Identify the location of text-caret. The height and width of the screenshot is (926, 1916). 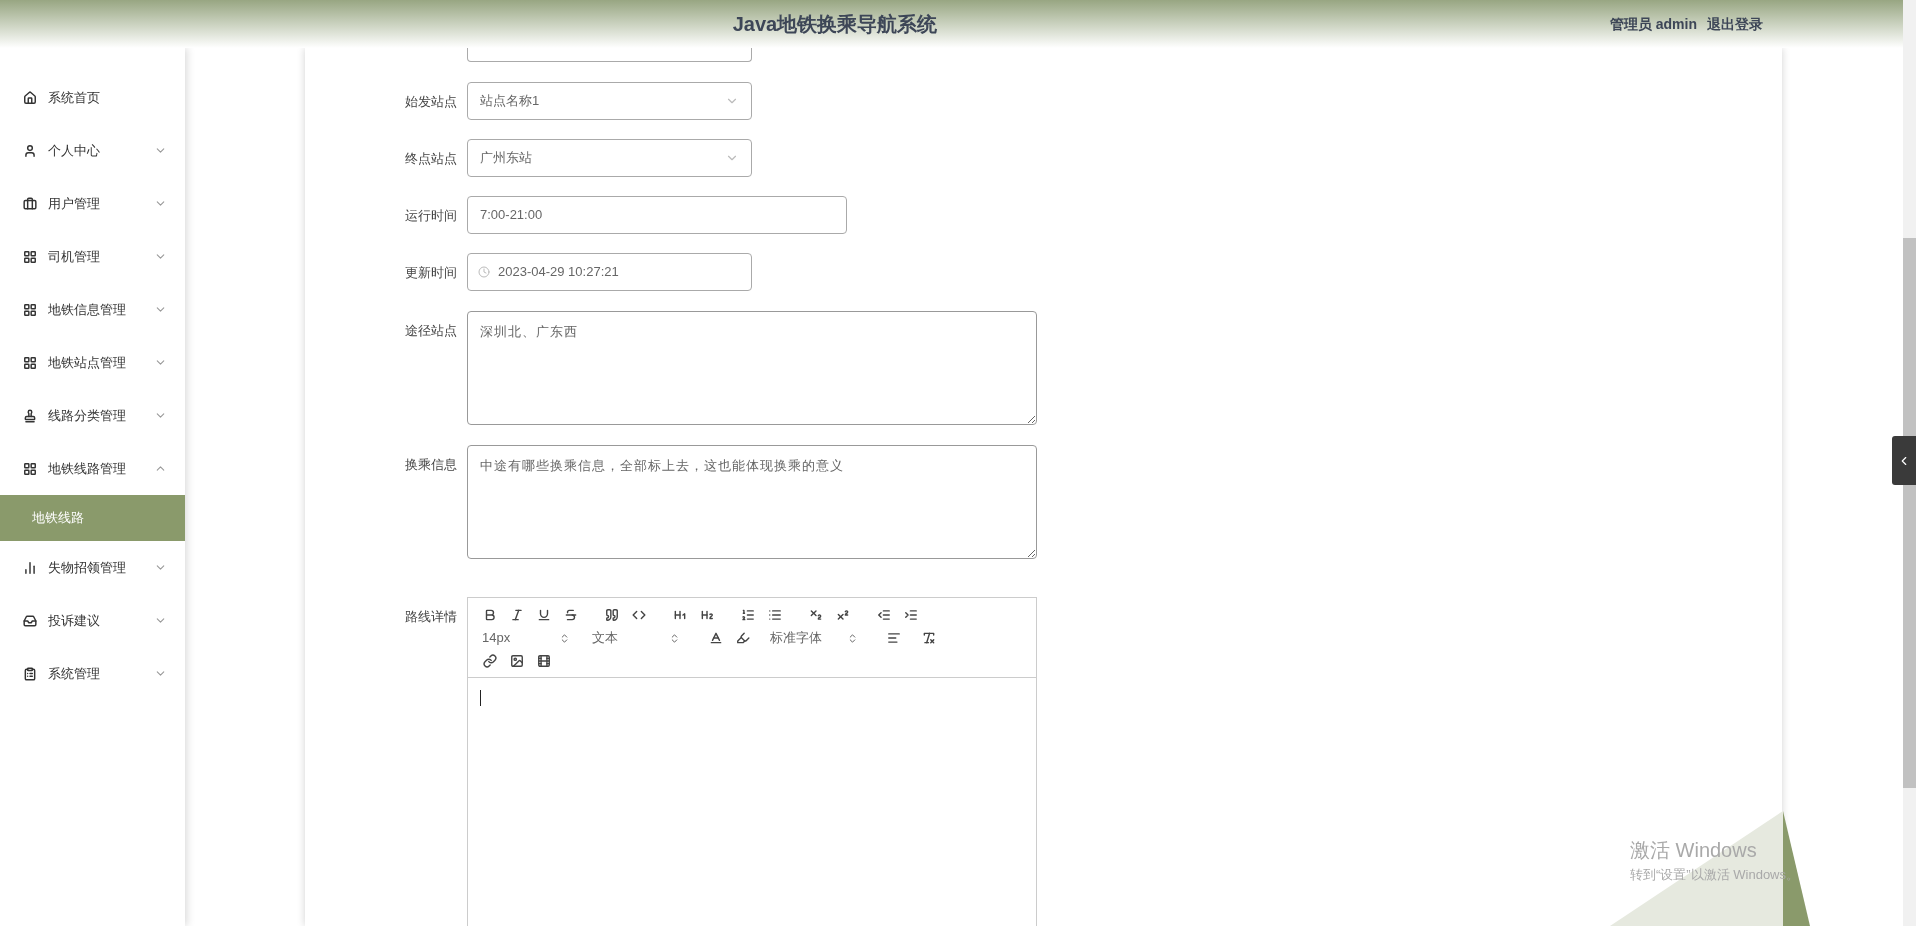
(480, 698).